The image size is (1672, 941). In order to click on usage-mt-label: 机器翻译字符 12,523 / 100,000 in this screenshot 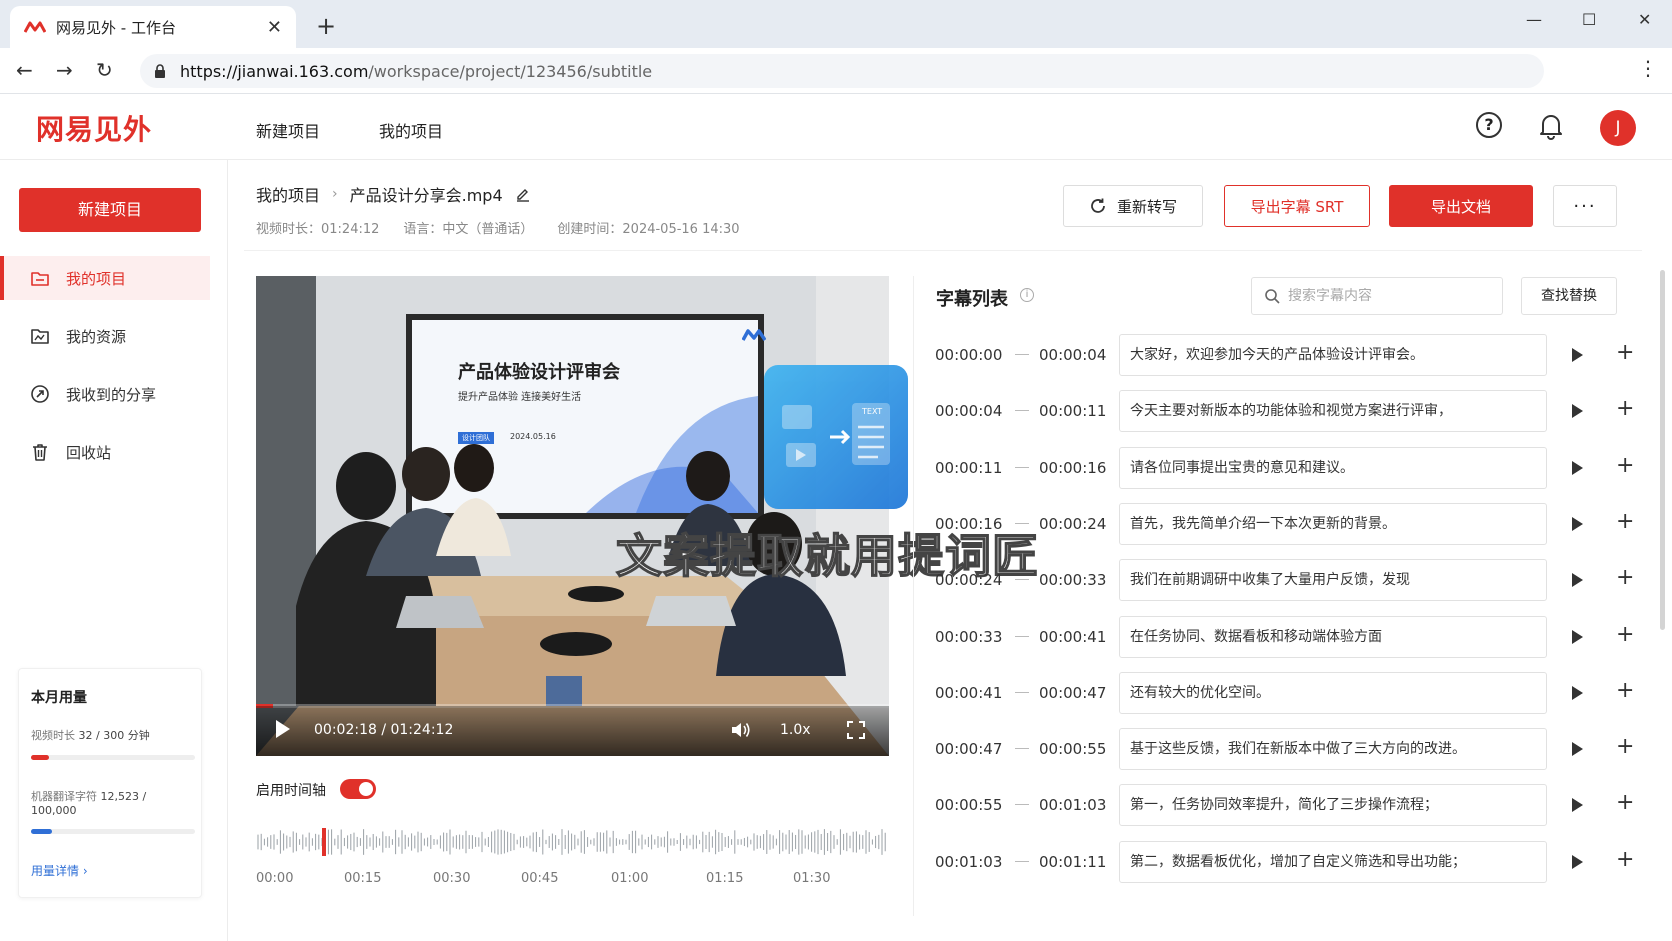, I will do `click(110, 802)`.